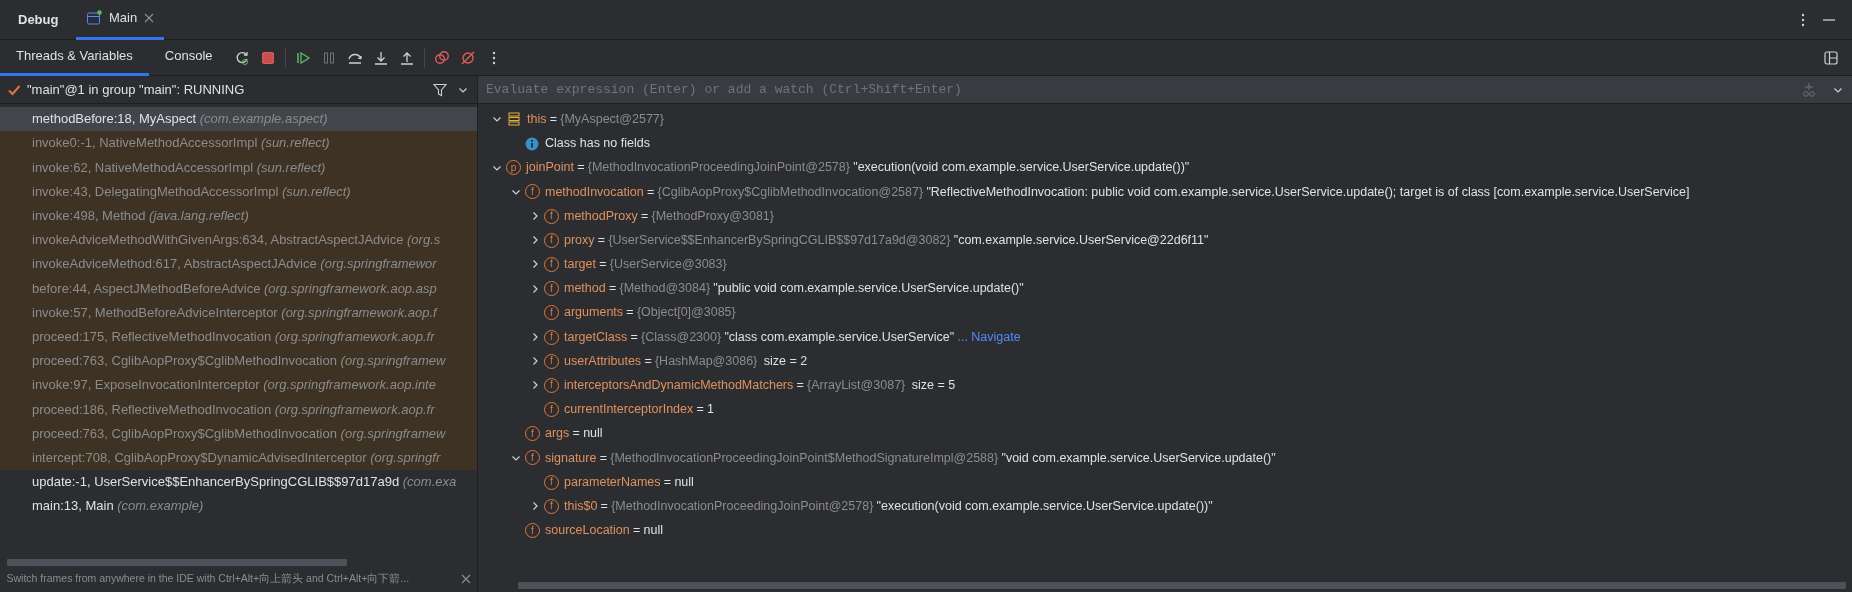  What do you see at coordinates (594, 313) in the screenshot?
I see `variable-name: arguments` at bounding box center [594, 313].